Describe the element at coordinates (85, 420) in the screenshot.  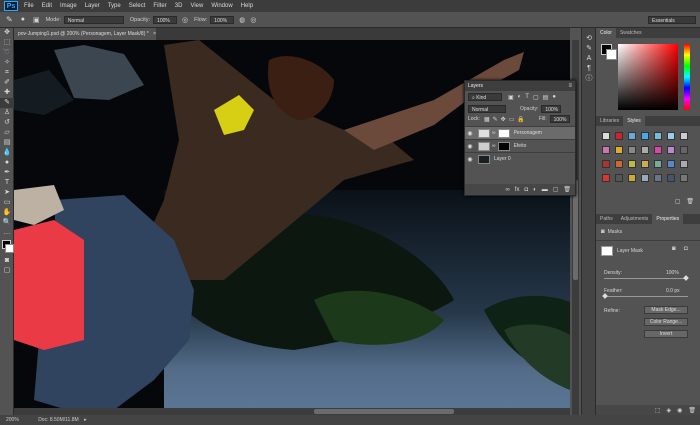
I see `status-menu-icon: ▸` at that location.